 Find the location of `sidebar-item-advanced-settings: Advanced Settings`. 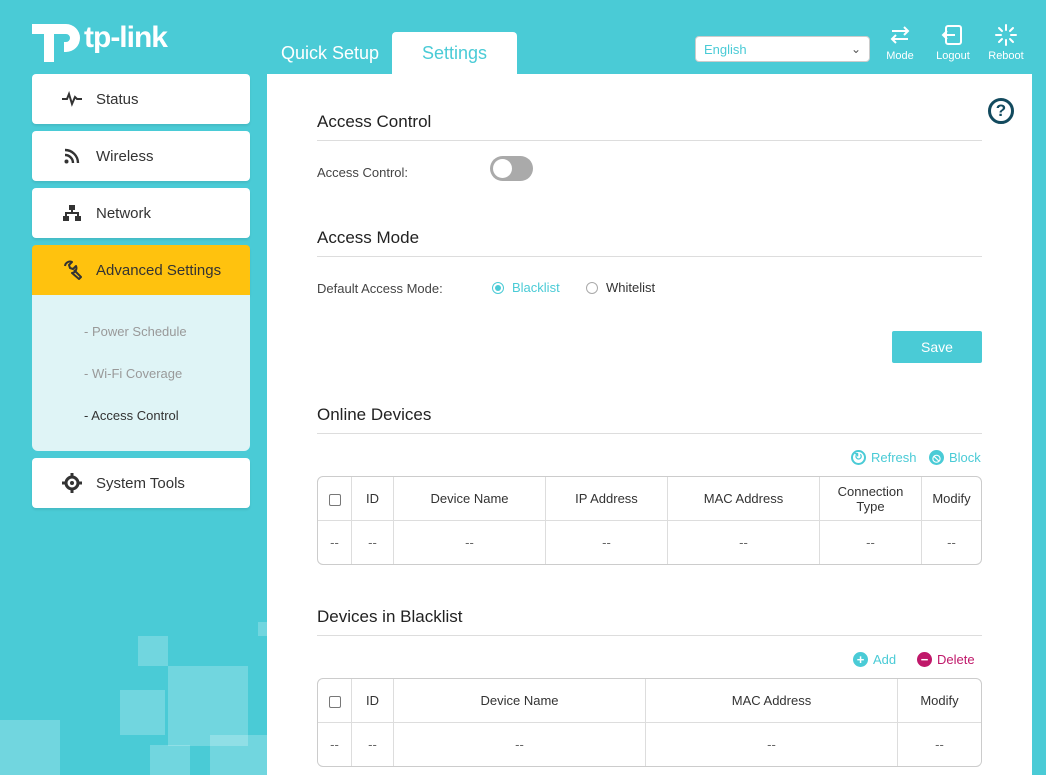

sidebar-item-advanced-settings: Advanced Settings is located at coordinates (141, 270).